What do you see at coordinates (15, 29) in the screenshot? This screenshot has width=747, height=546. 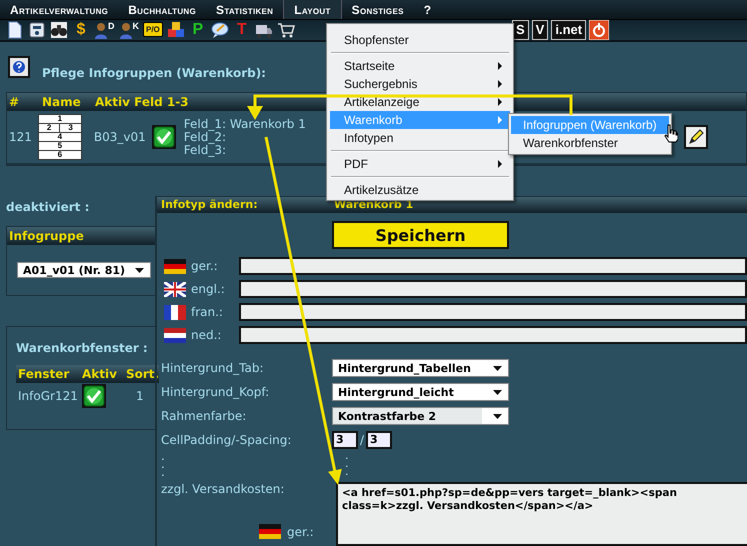 I see `document-icon` at bounding box center [15, 29].